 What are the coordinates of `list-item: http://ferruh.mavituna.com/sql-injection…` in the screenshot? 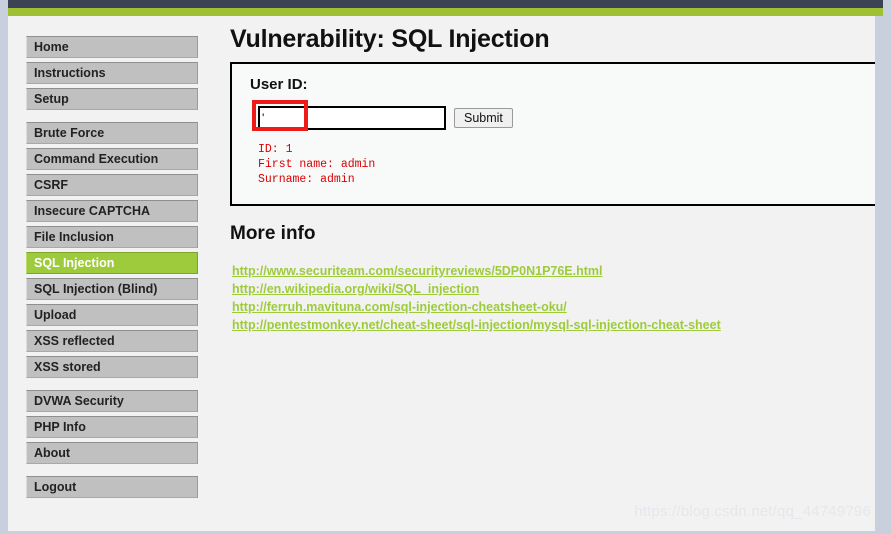 It's located at (476, 307).